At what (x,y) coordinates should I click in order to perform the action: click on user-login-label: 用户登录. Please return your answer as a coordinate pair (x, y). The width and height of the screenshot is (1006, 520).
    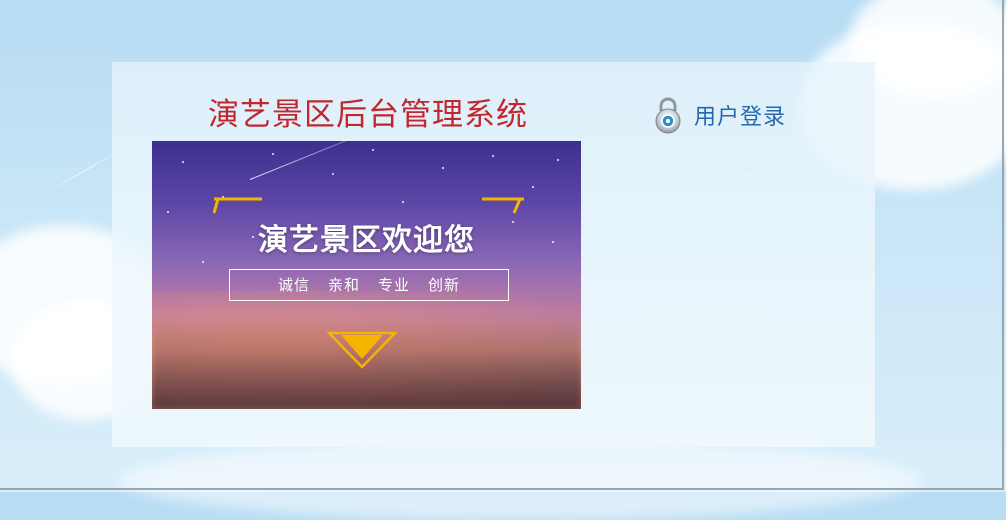
    Looking at the image, I should click on (740, 115).